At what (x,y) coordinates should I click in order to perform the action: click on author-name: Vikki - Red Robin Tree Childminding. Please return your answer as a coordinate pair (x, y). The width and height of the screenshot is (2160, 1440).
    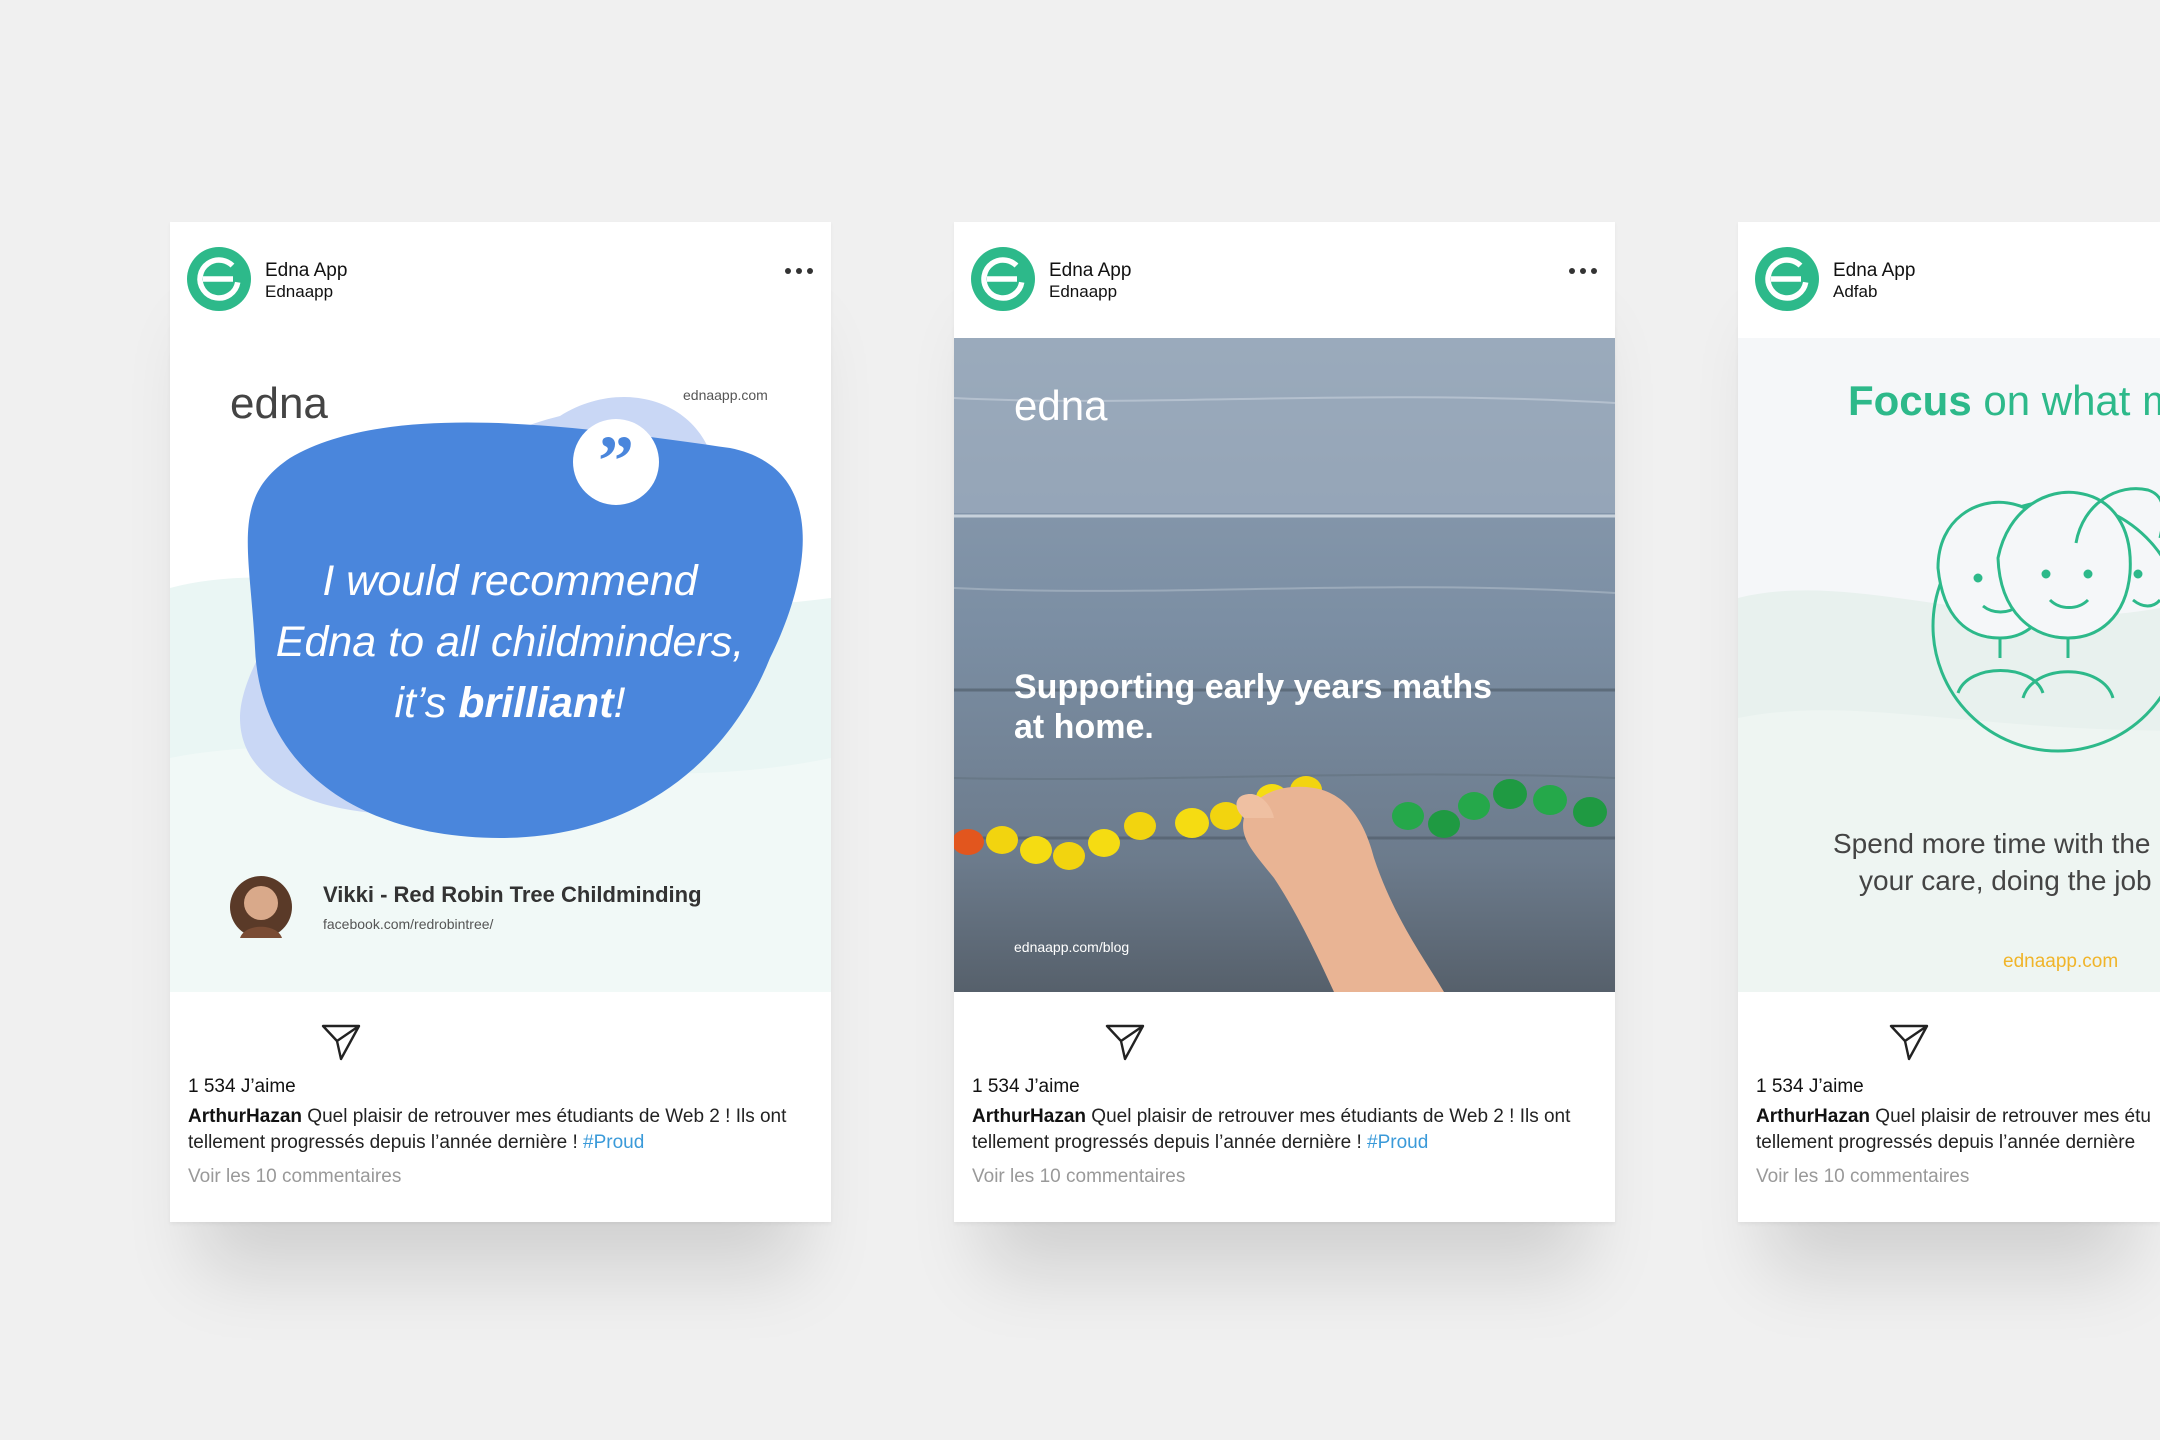
    Looking at the image, I should click on (512, 894).